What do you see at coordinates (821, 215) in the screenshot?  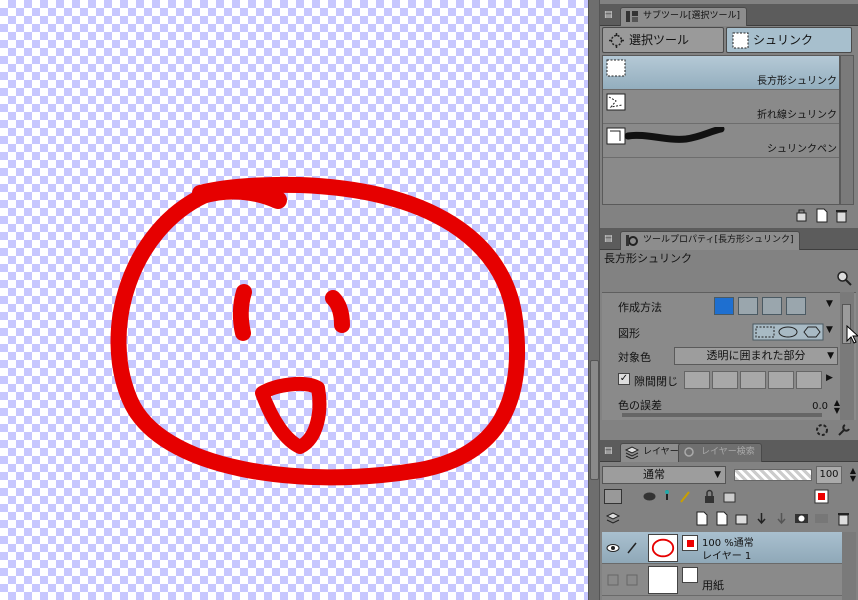 I see `new-subtool-icon` at bounding box center [821, 215].